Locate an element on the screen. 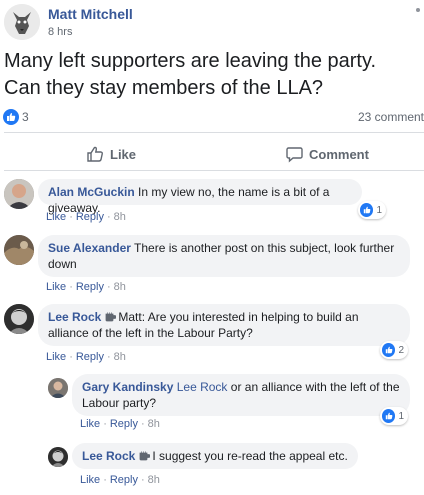 The height and width of the screenshot is (495, 424). comment-author: Sue Alexander is located at coordinates (89, 248).